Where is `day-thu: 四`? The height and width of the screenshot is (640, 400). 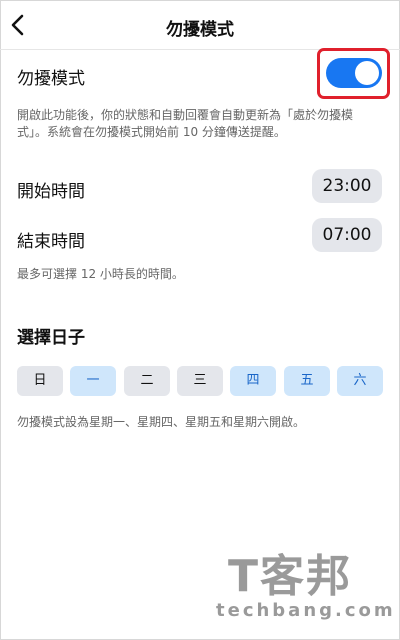
day-thu: 四 is located at coordinates (253, 381).